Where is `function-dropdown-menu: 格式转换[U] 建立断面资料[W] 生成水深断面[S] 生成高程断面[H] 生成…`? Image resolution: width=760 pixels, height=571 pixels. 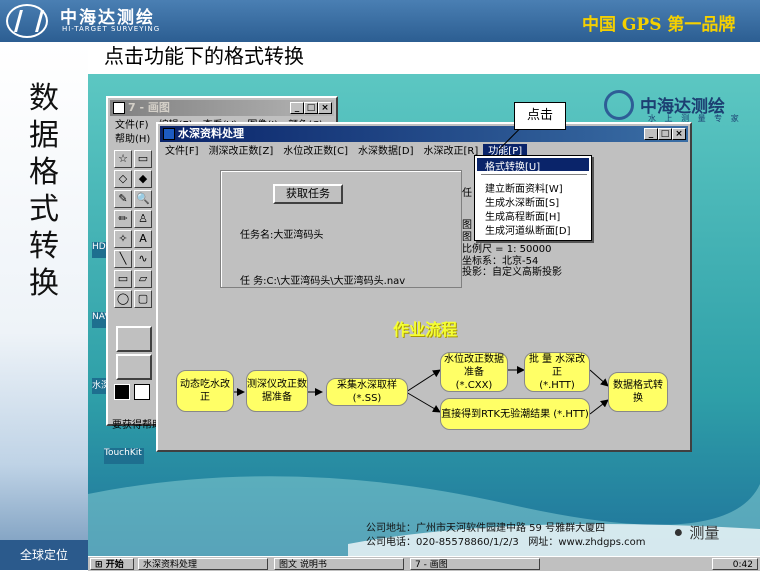 function-dropdown-menu: 格式转换[U] 建立断面资料[W] 生成水深断面[S] 生成高程断面[H] 生成… is located at coordinates (533, 198).